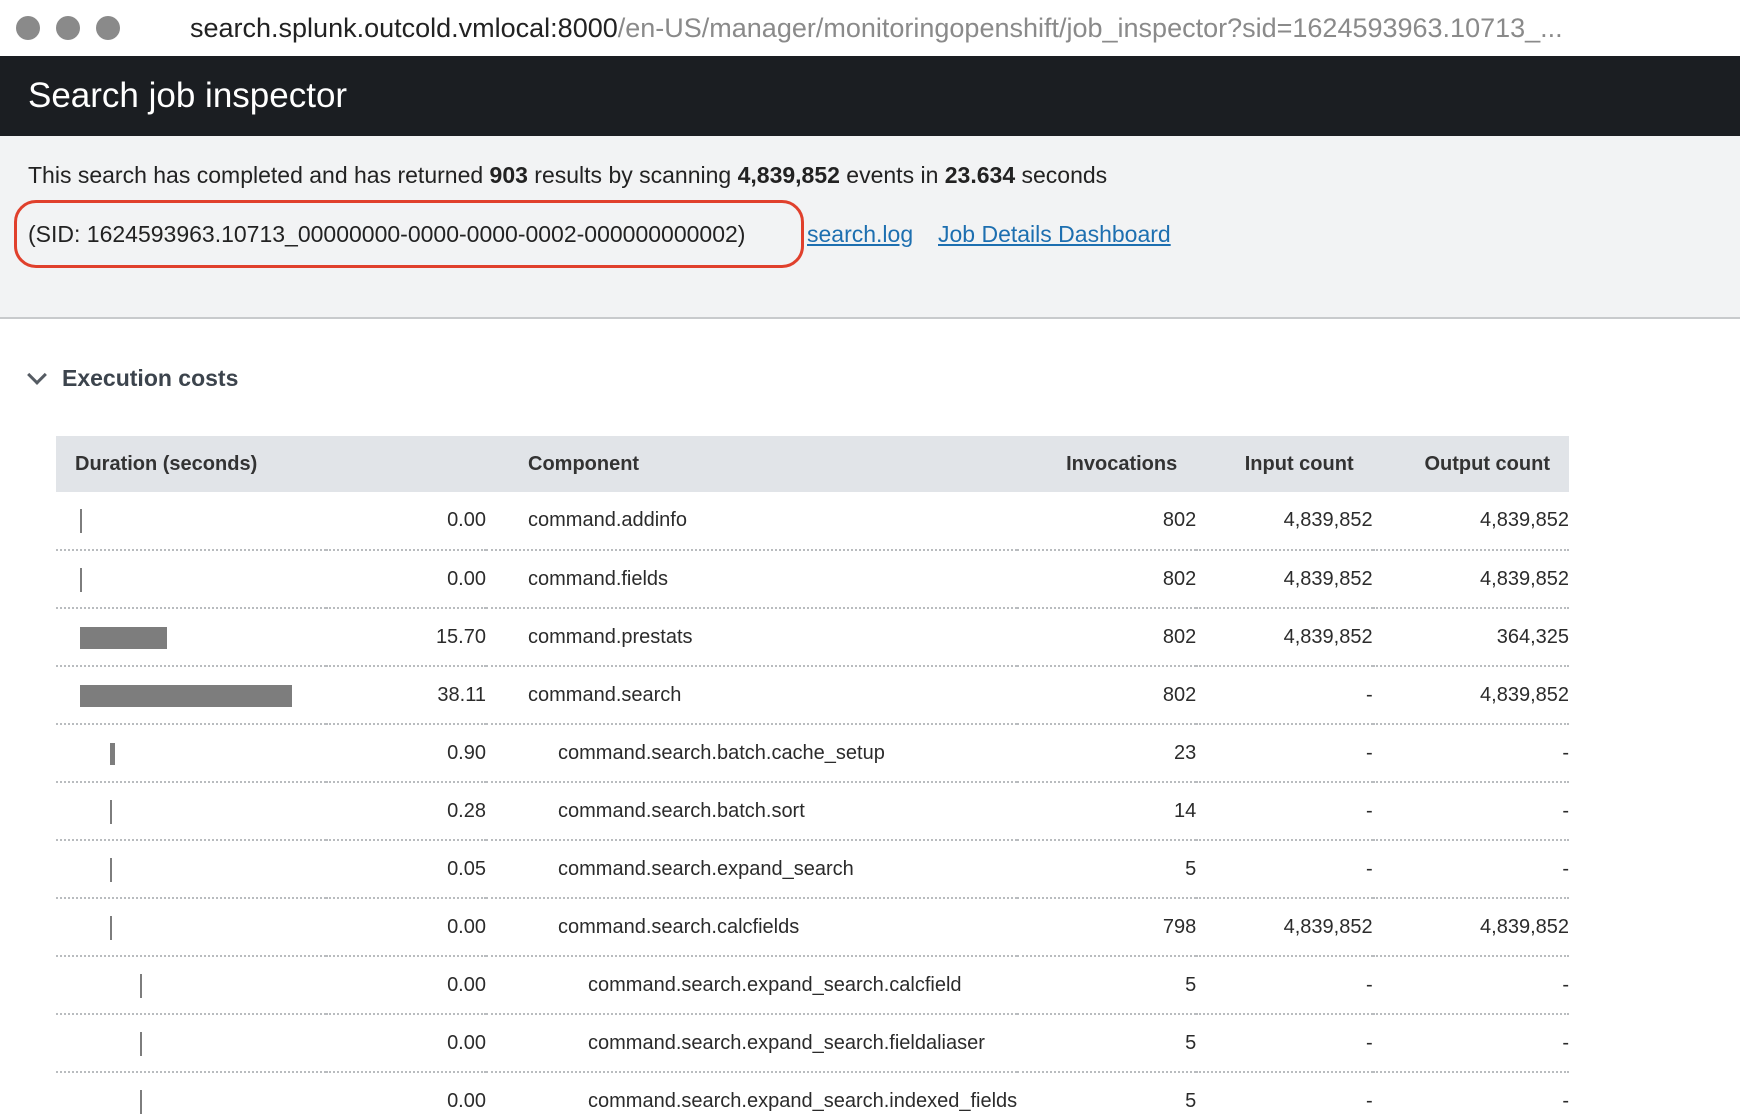 The width and height of the screenshot is (1740, 1120). Describe the element at coordinates (406, 695) in the screenshot. I see `duration-value: 38.11` at that location.